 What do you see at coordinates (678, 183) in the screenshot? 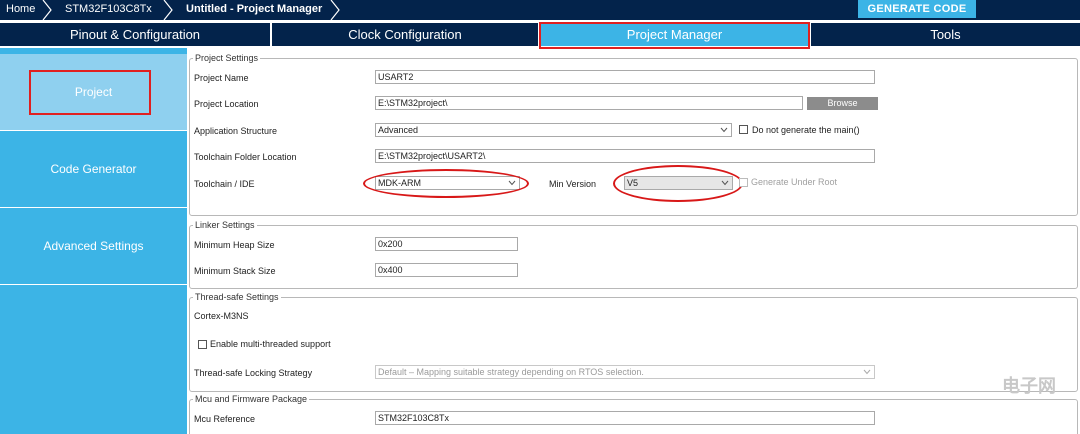
I see `min-version-highlight-annotation` at bounding box center [678, 183].